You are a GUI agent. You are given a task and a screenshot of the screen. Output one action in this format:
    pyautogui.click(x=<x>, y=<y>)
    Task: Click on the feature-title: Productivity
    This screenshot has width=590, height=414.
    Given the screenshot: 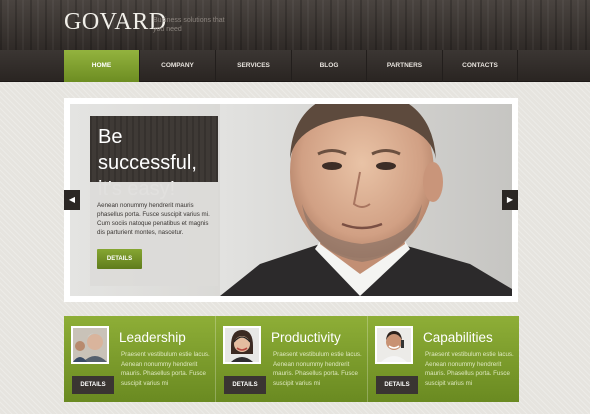 What is the action you would take?
    pyautogui.click(x=306, y=337)
    